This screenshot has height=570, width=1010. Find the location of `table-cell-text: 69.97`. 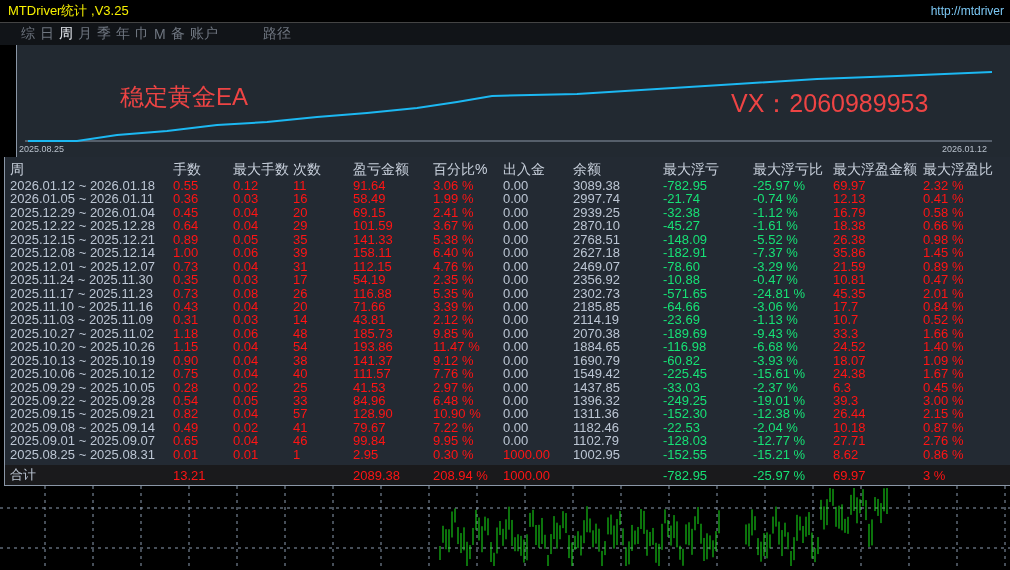

table-cell-text: 69.97 is located at coordinates (850, 475).